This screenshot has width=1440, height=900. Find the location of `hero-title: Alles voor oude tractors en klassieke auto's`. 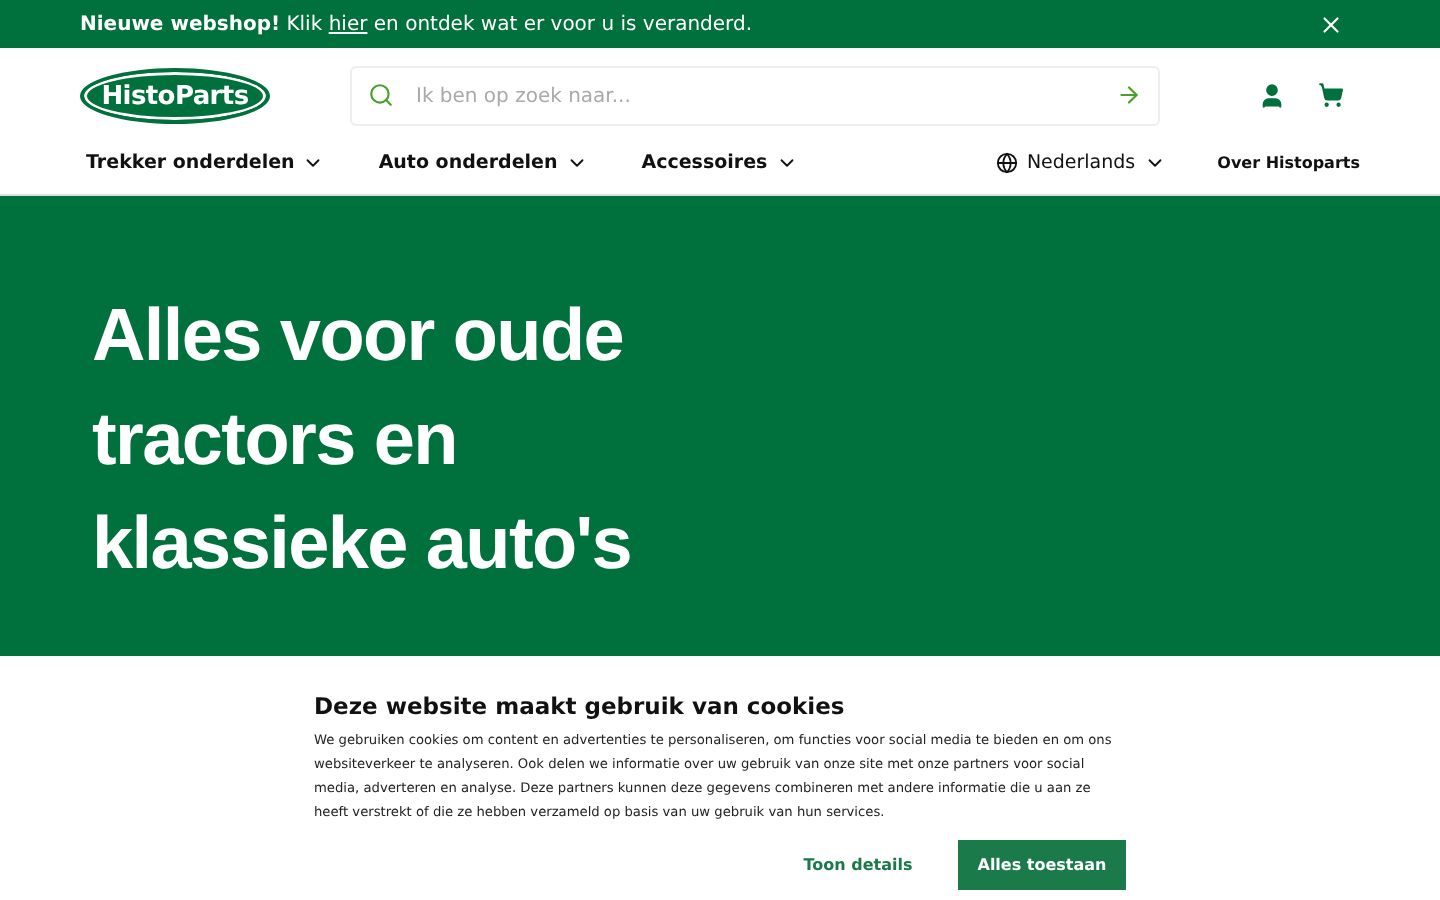

hero-title: Alles voor oude tractors en klassieke auto's is located at coordinates (363, 440).